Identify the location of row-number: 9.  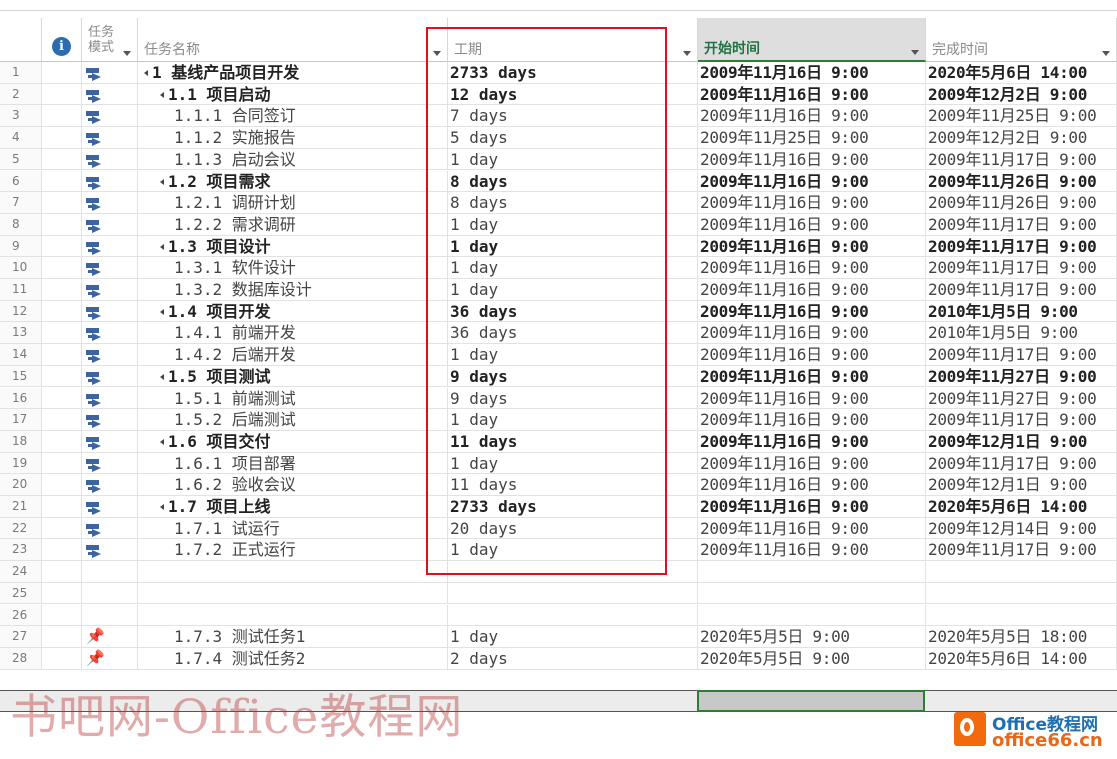
(21, 246).